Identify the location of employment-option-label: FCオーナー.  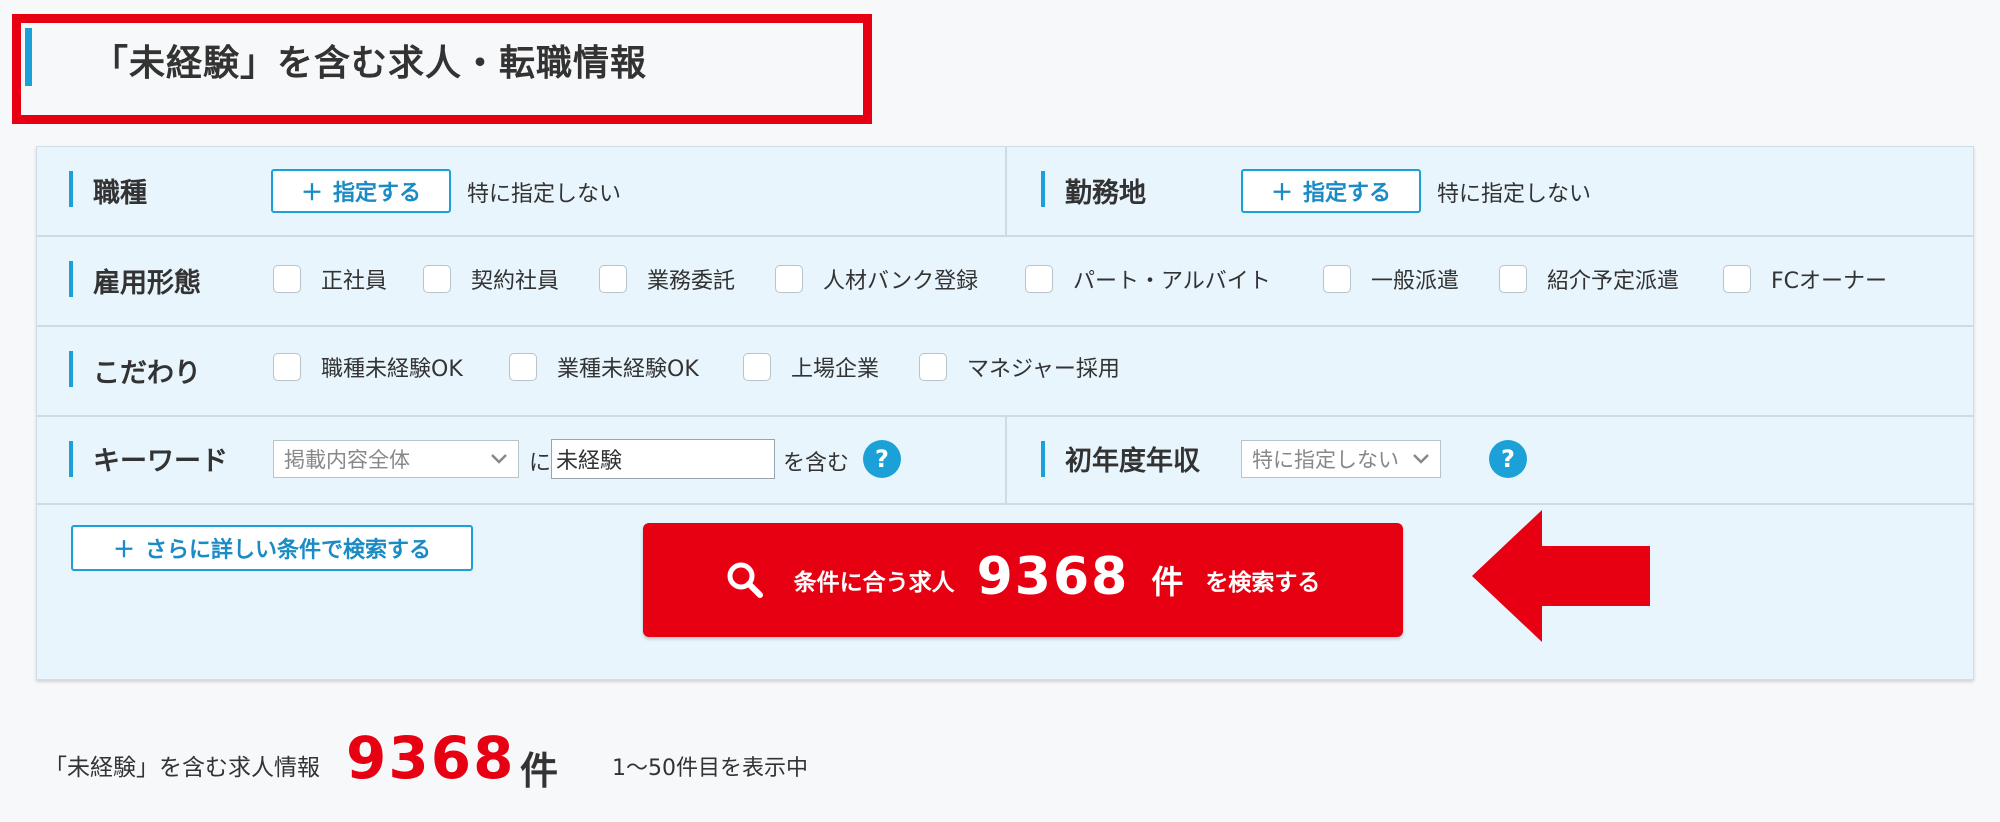
(1829, 281).